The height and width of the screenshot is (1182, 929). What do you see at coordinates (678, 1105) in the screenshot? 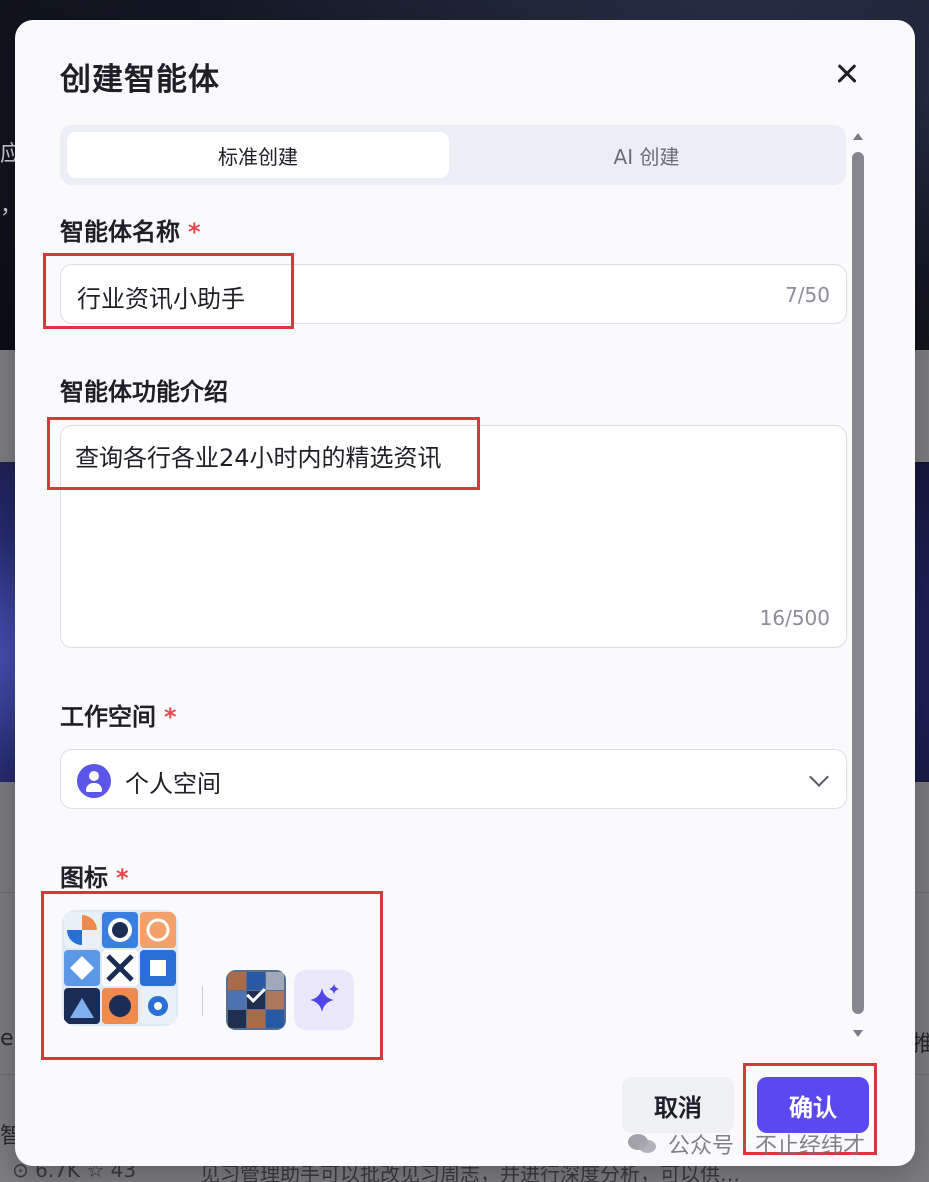
I see `cancel-button: 取消` at bounding box center [678, 1105].